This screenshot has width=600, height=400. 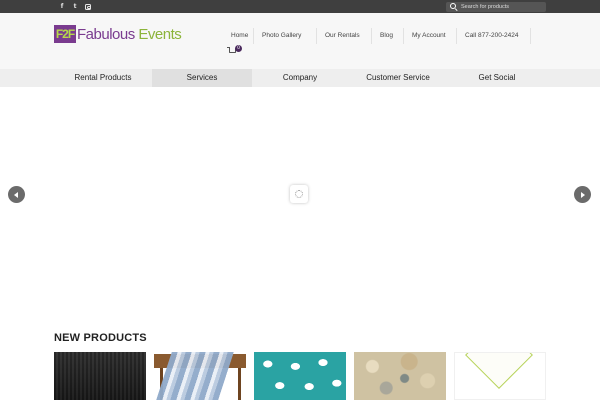 What do you see at coordinates (200, 376) in the screenshot?
I see `product-tile-table-runner` at bounding box center [200, 376].